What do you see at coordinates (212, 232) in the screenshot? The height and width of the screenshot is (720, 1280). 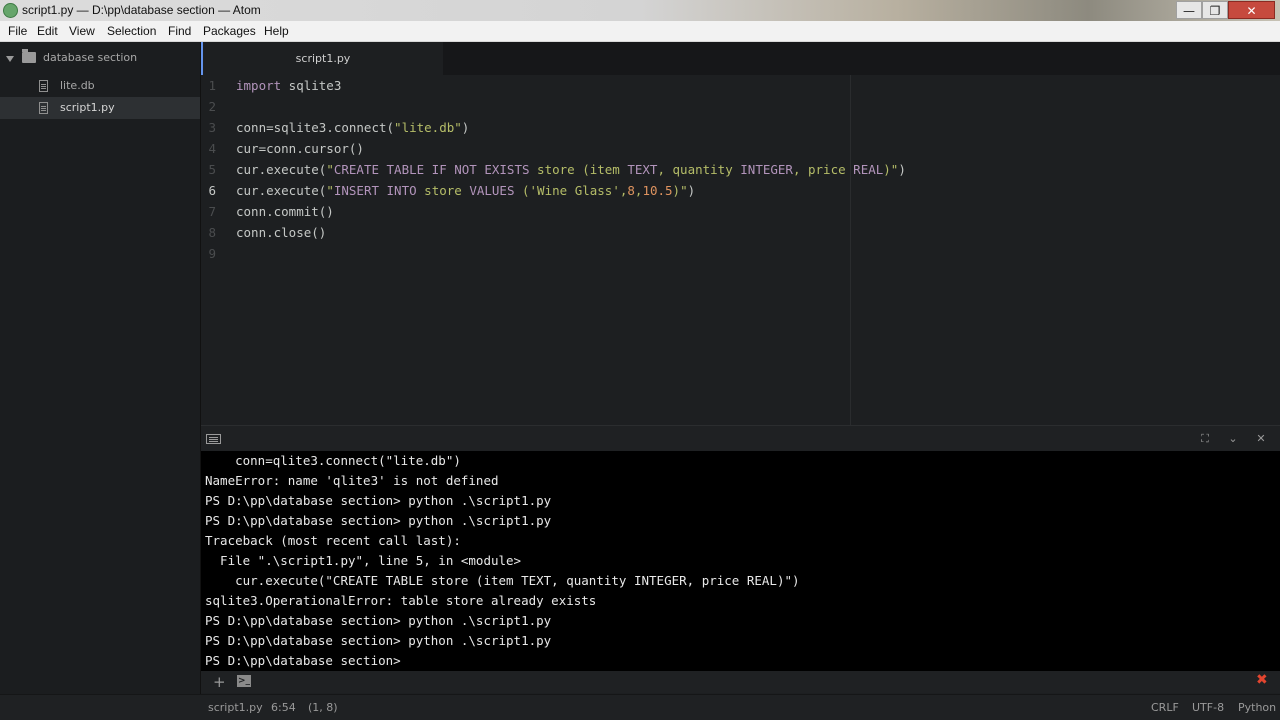 I see `line-number: 8` at bounding box center [212, 232].